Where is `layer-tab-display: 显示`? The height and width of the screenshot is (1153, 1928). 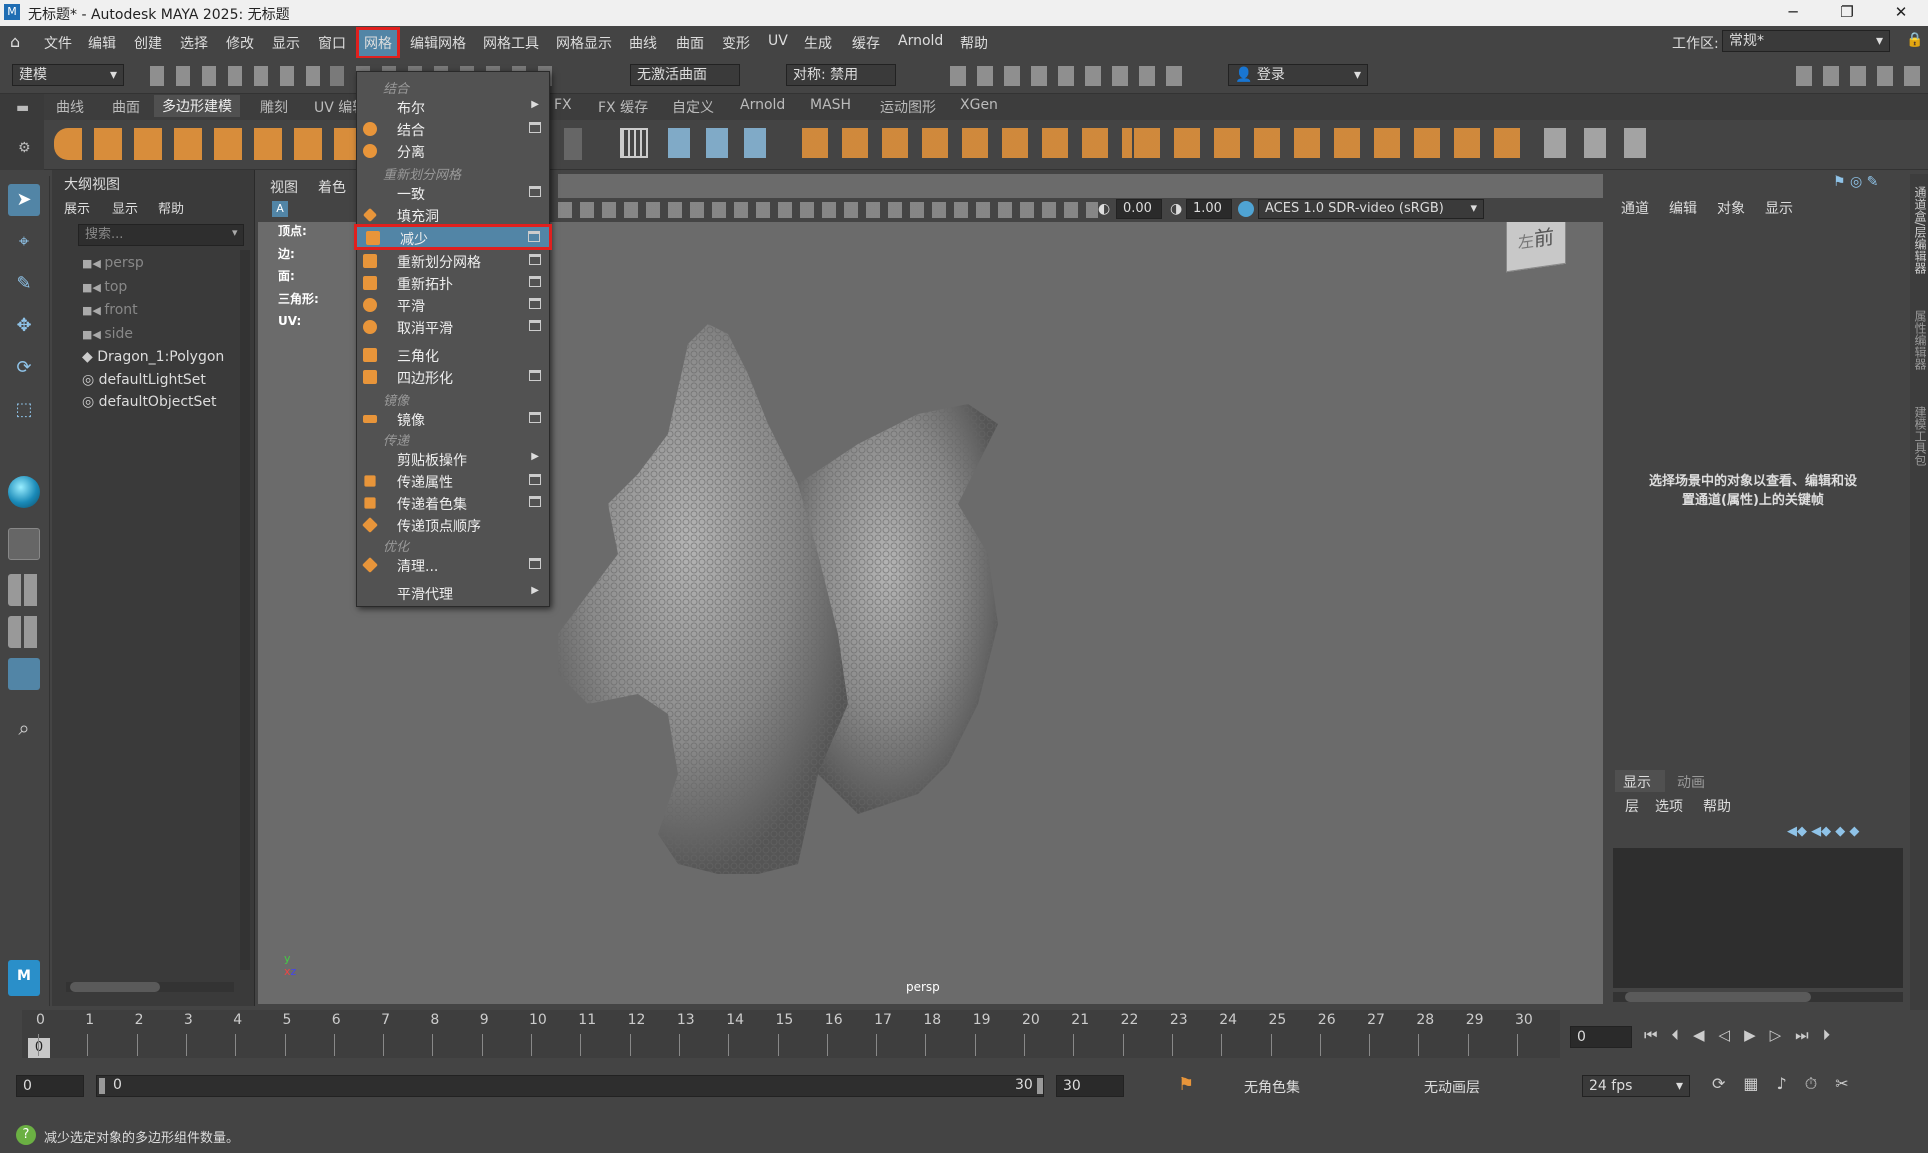 layer-tab-display: 显示 is located at coordinates (1640, 781).